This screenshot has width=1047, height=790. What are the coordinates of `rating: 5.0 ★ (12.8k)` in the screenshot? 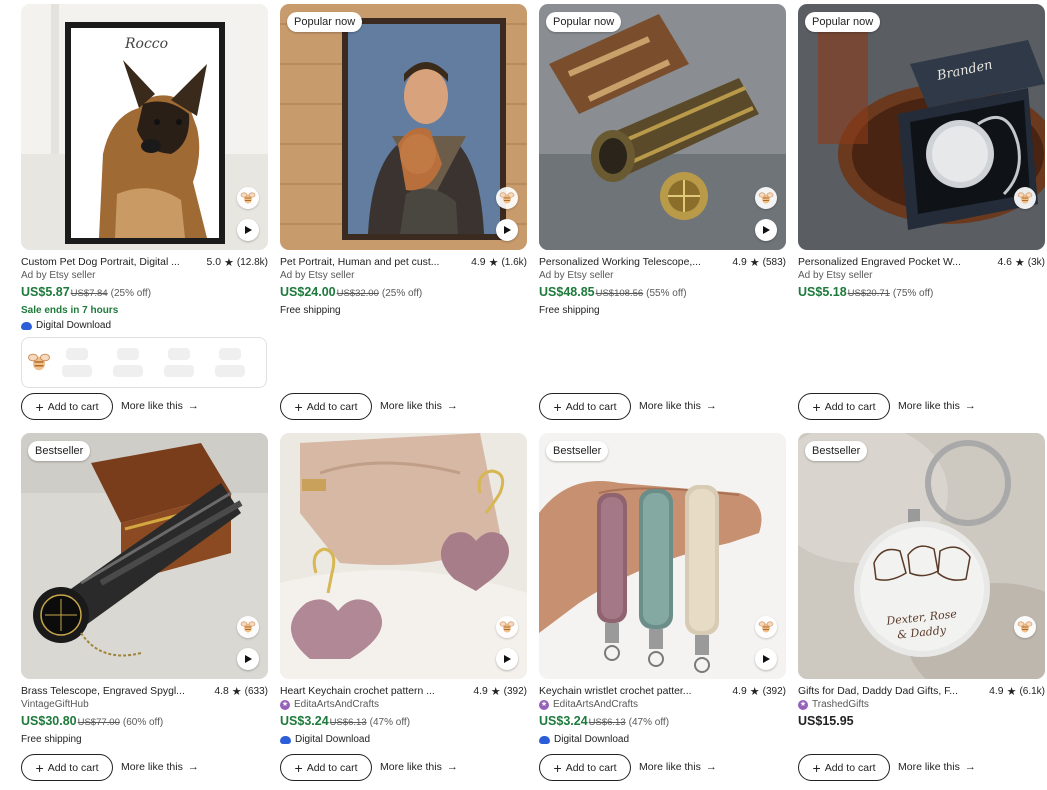 It's located at (237, 262).